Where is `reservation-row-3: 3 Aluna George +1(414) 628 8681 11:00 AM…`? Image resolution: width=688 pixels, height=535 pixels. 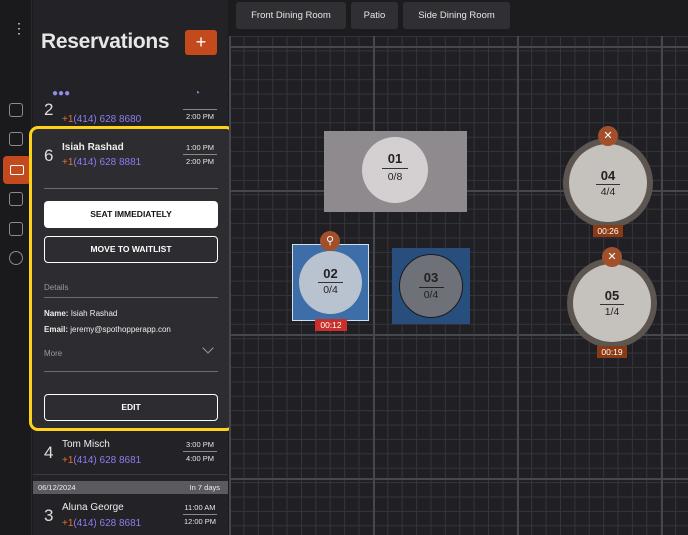
reservation-row-3: 3 Aluna George +1(414) 628 8681 11:00 AM… is located at coordinates (130, 516).